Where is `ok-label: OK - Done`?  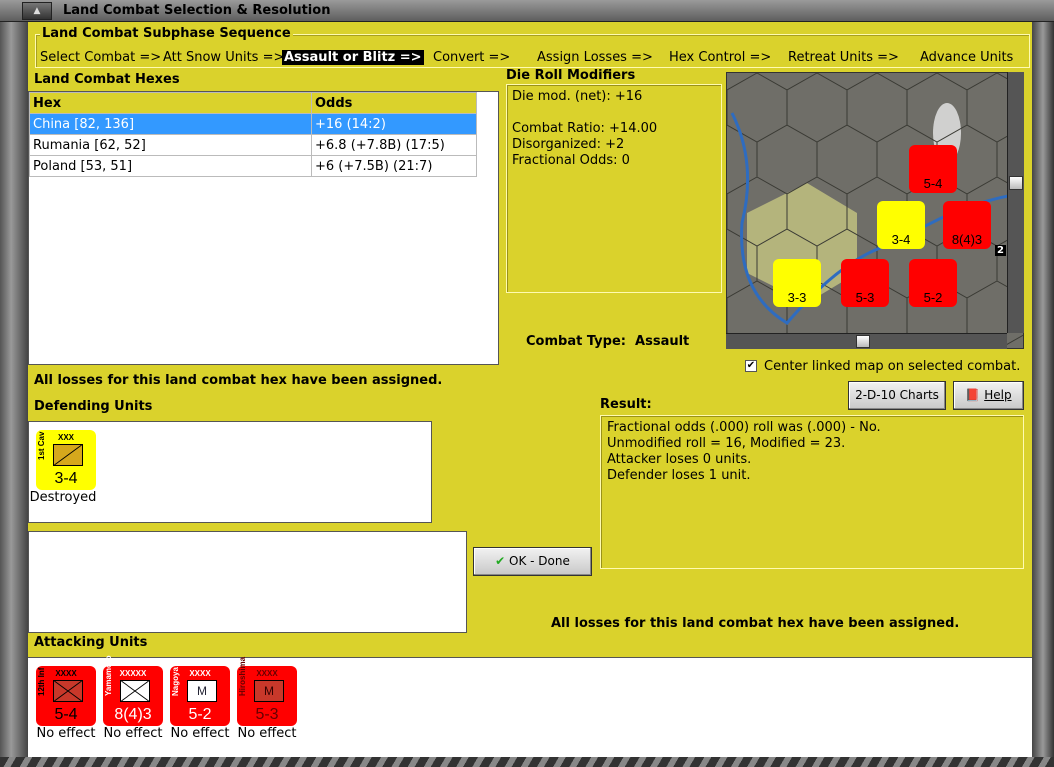 ok-label: OK - Done is located at coordinates (539, 561).